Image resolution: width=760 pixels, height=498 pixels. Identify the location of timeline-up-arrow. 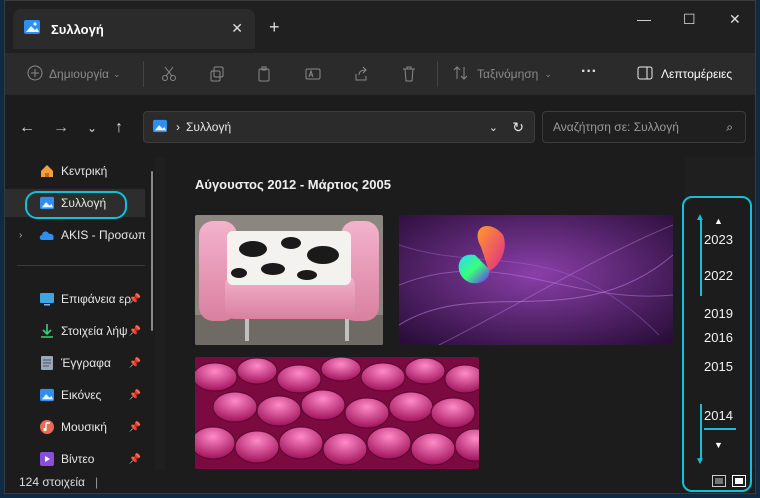
(701, 257).